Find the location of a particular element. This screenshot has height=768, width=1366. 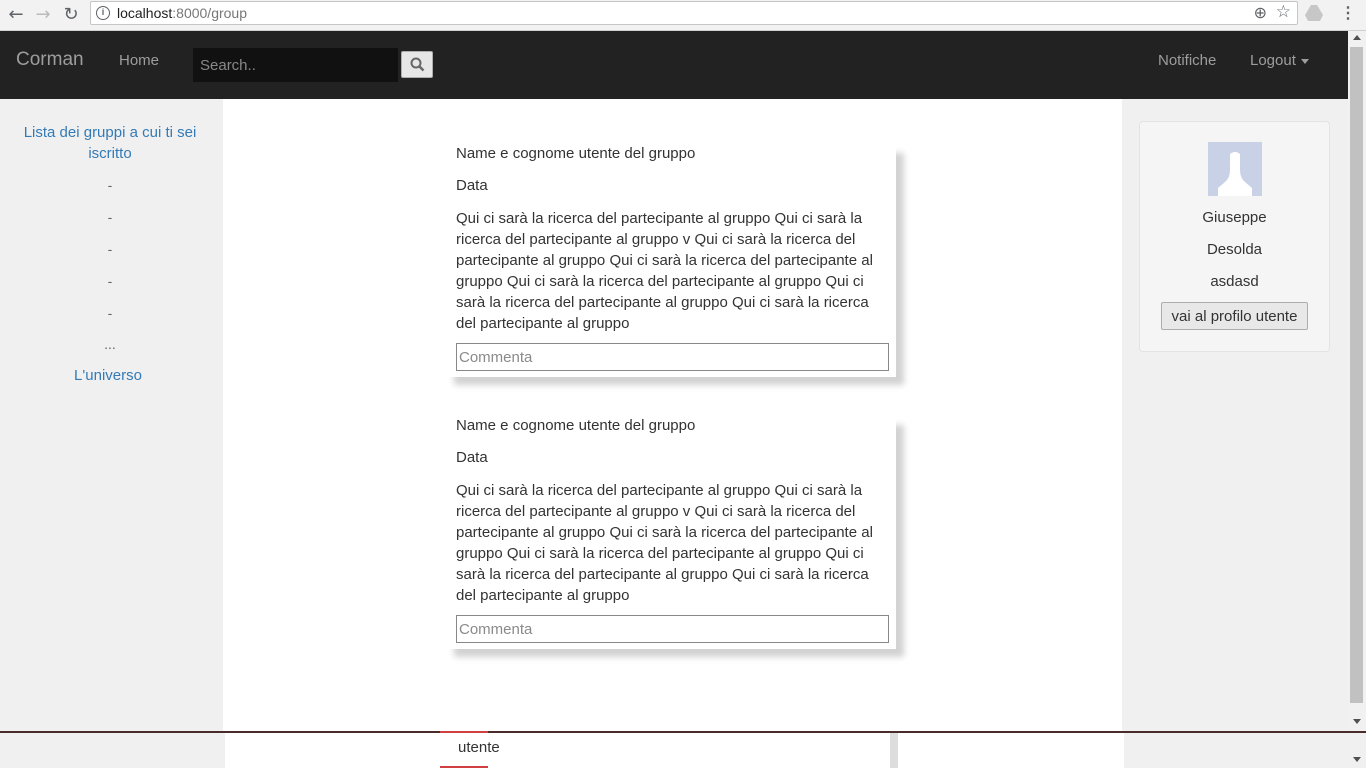

page-scrollbar is located at coordinates (1357, 381).